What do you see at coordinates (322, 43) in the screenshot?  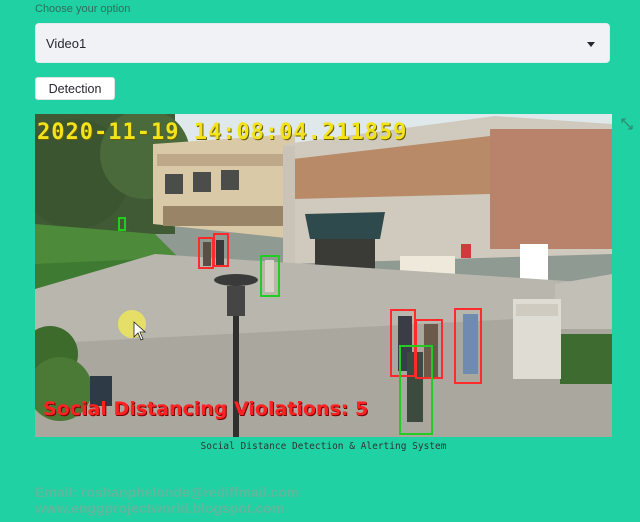 I see `video-select: Video1` at bounding box center [322, 43].